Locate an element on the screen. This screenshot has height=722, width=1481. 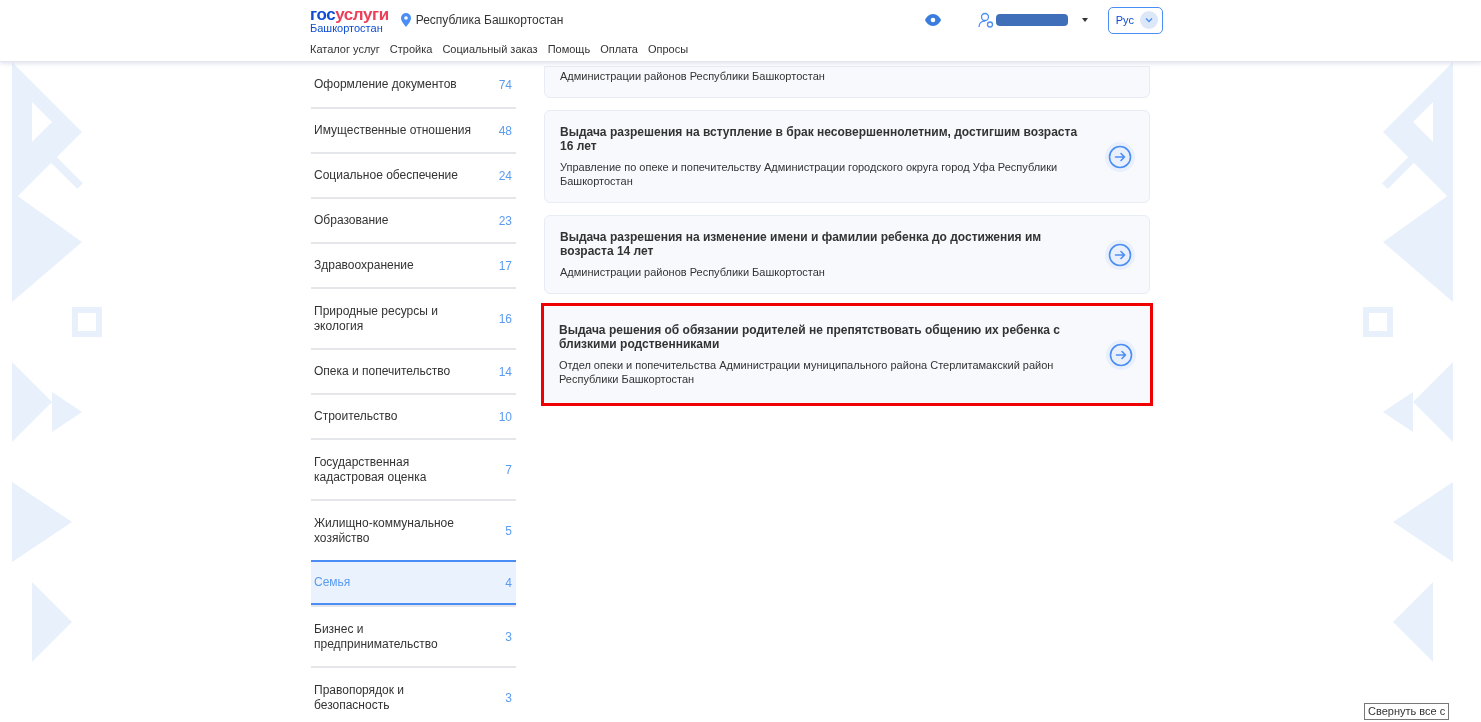
category-item: Природные ресурсы и экология 16 is located at coordinates (413, 317).